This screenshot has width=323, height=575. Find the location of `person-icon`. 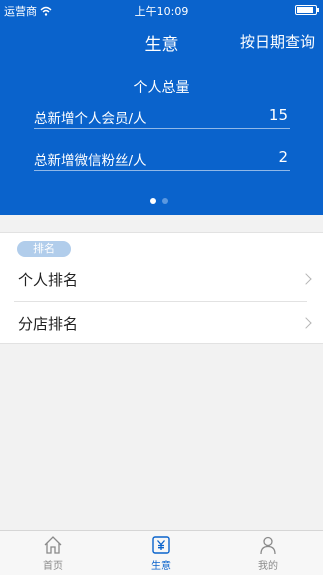

person-icon is located at coordinates (268, 545).